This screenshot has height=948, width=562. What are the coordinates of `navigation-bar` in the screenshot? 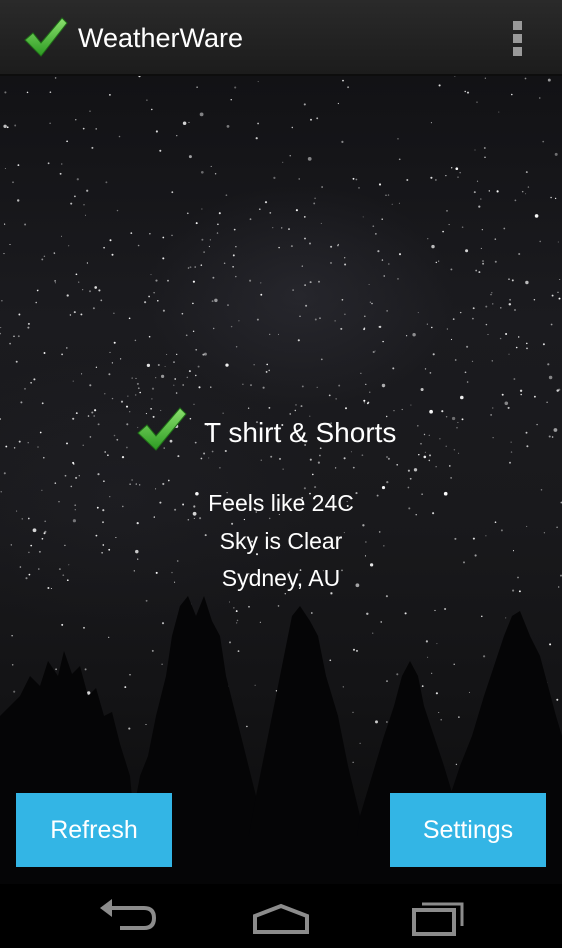 It's located at (281, 916).